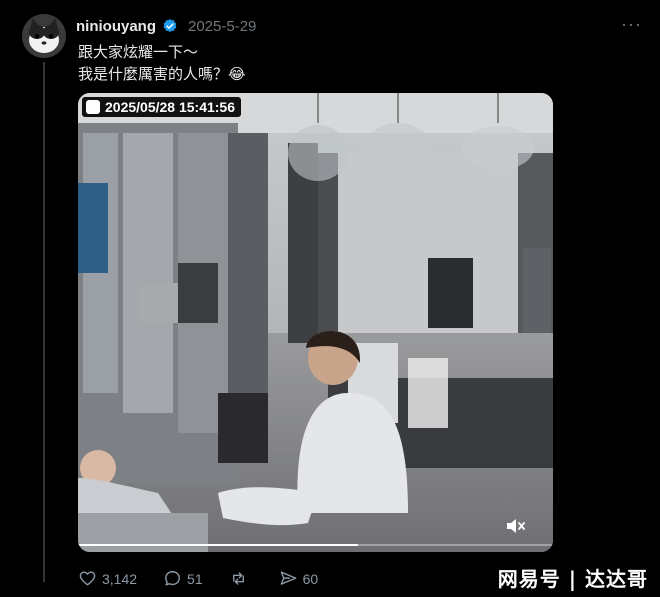  I want to click on verified-badge-icon, so click(170, 26).